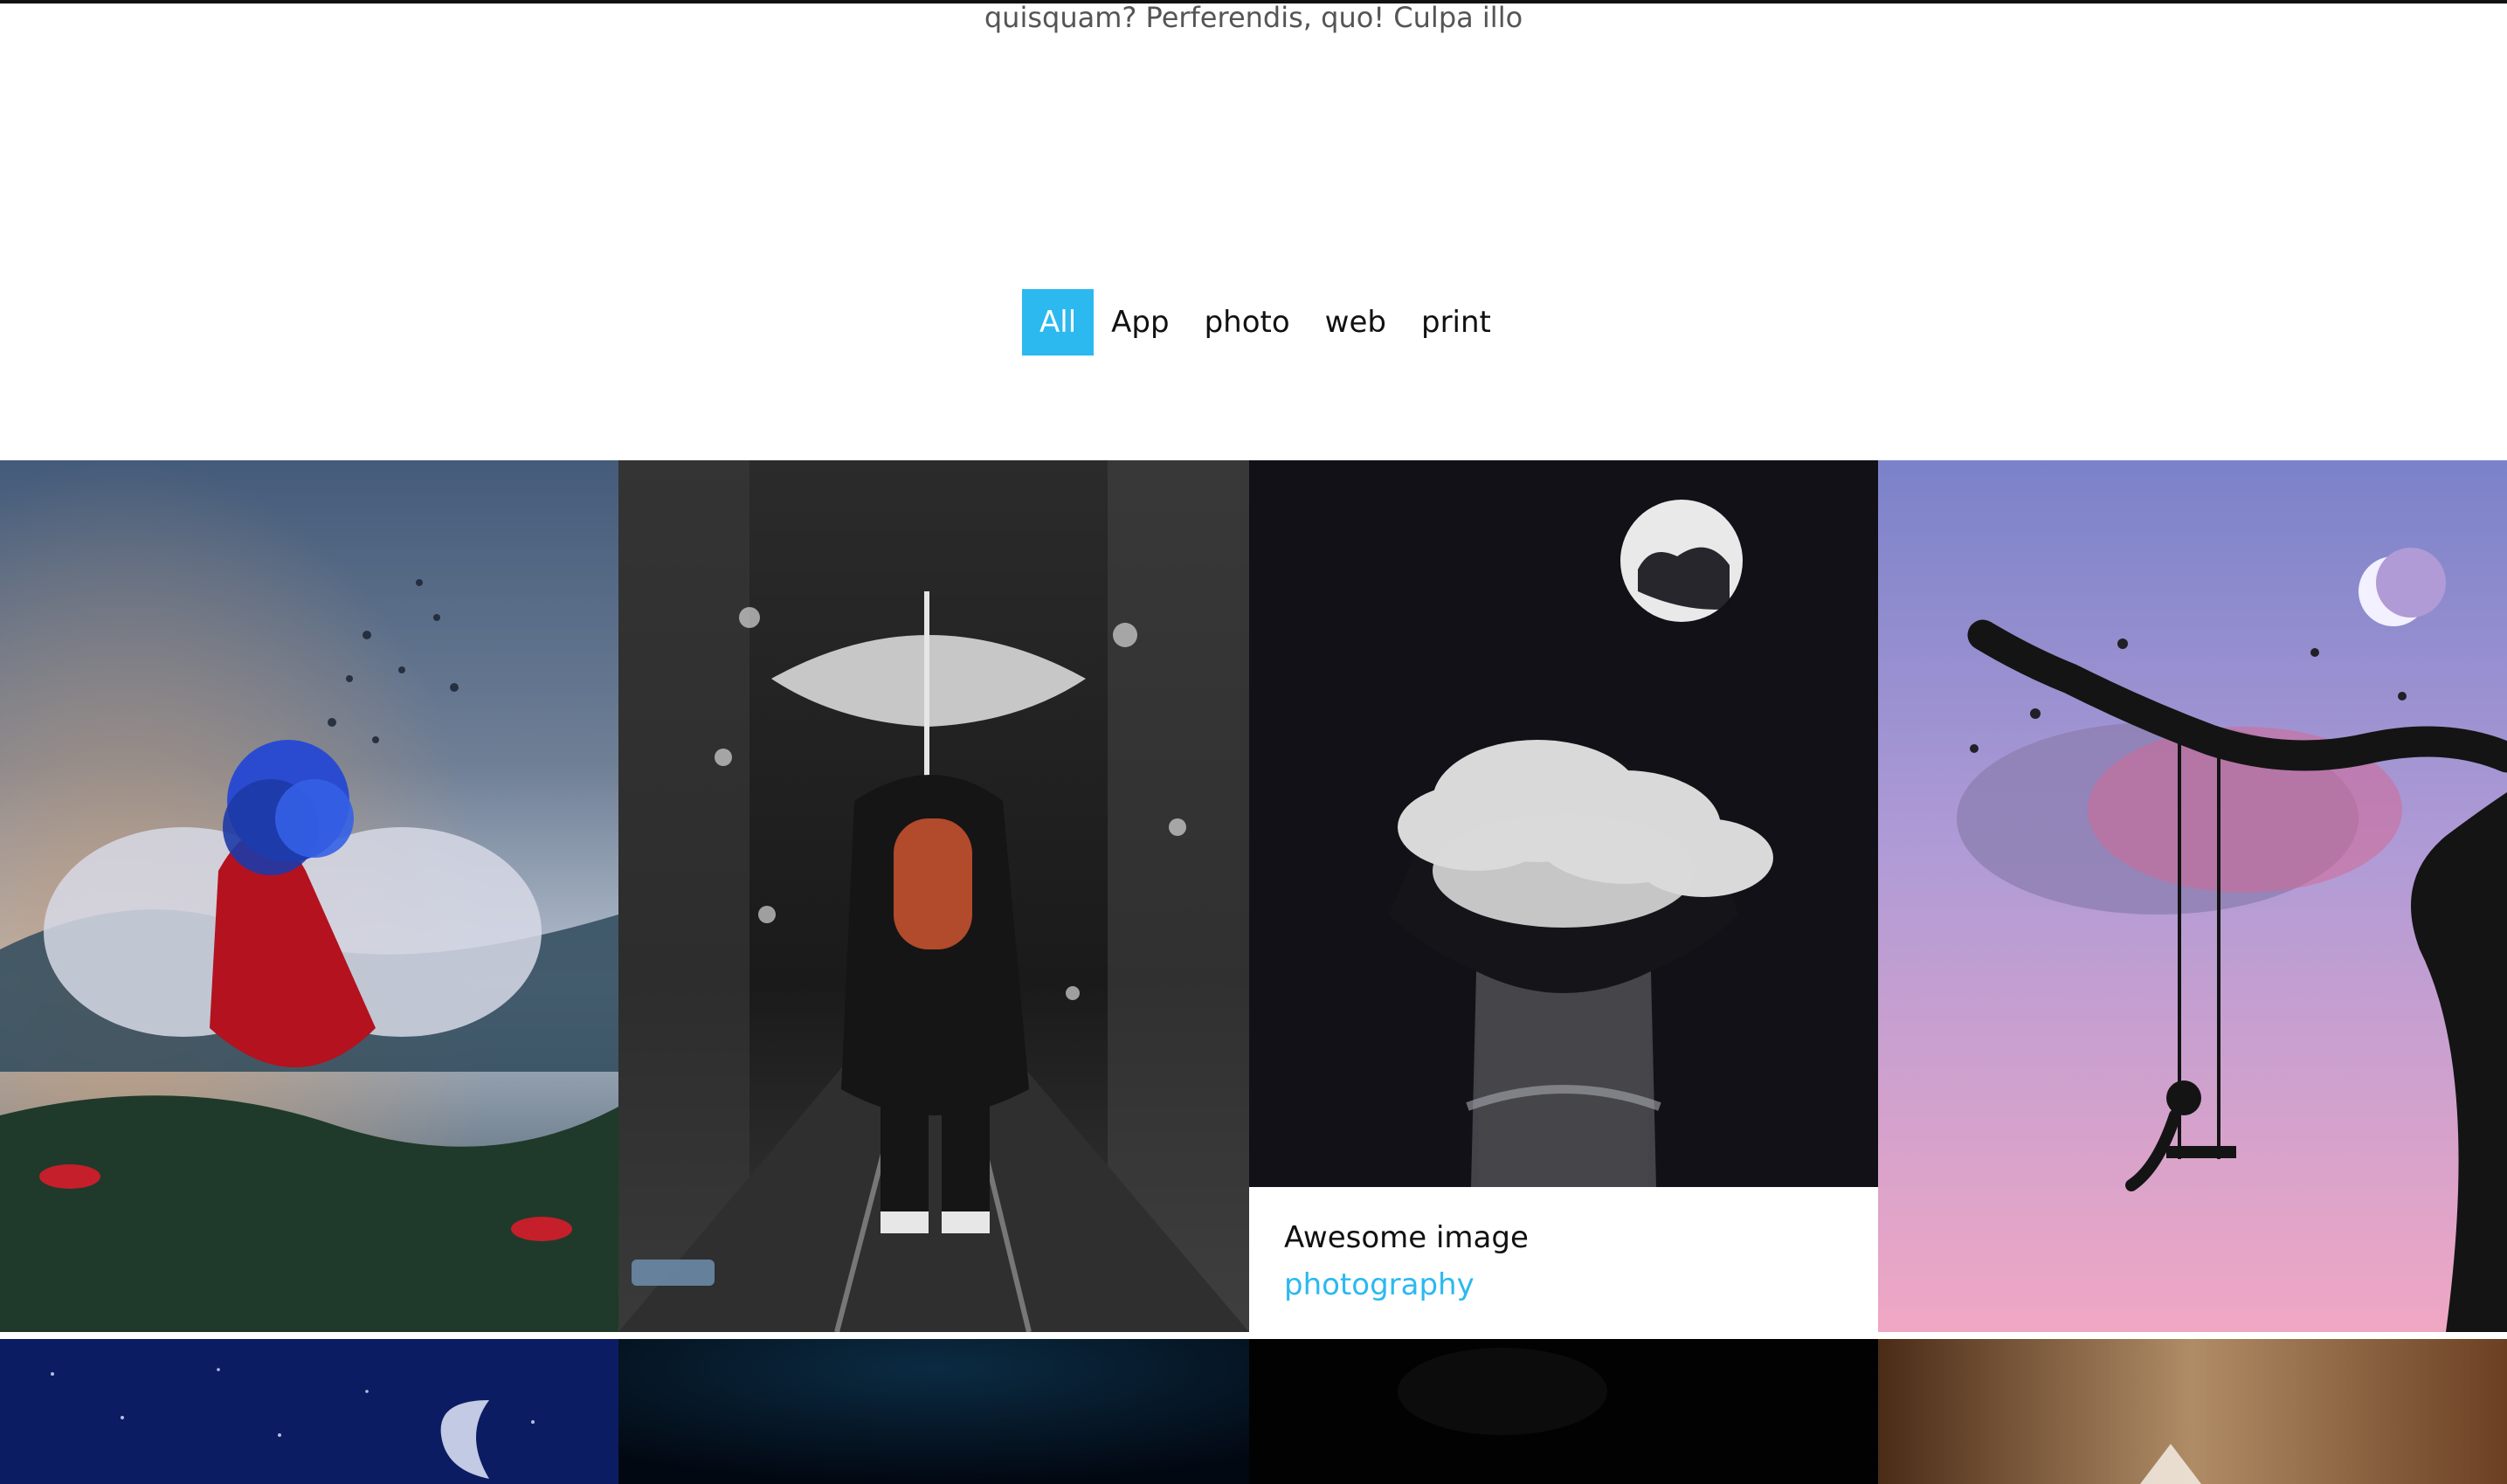  I want to click on intro-text: quisquam? Perferendis, quo! Culpa illo, so click(1253, 17).